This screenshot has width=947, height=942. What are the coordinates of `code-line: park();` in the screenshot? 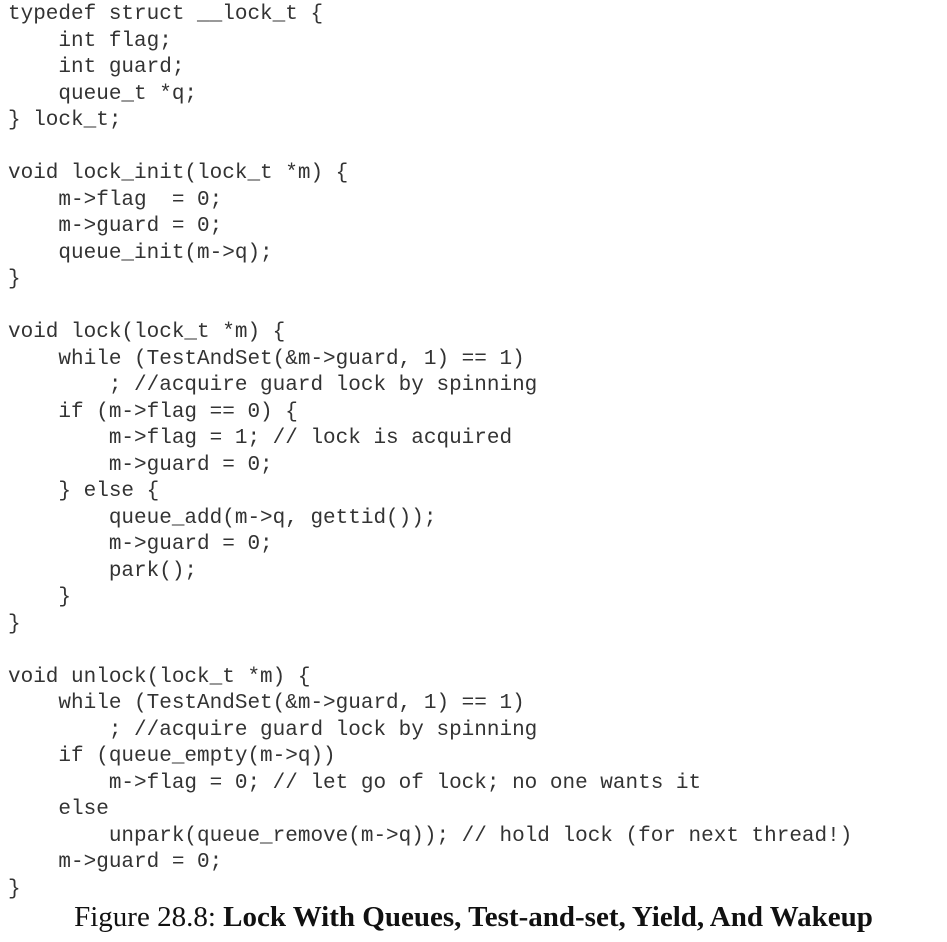 It's located at (103, 571).